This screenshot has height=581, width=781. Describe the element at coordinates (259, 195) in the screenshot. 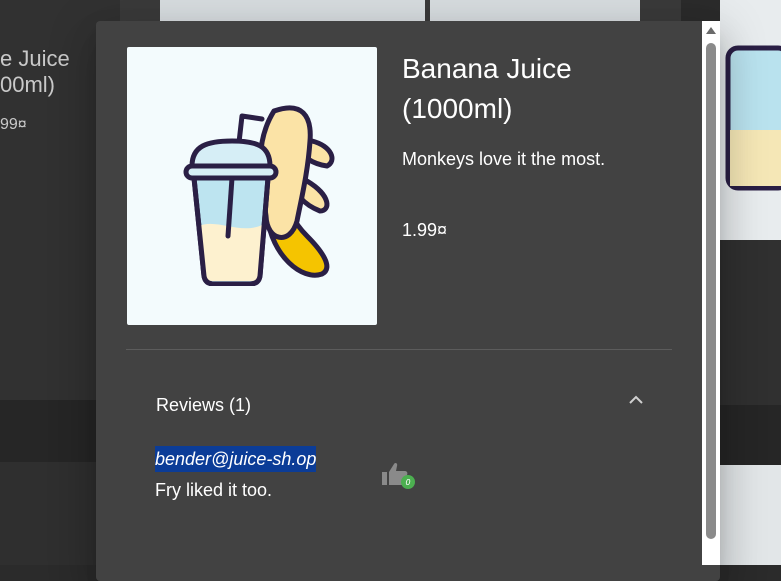

I see `banana-juice-icon` at that location.